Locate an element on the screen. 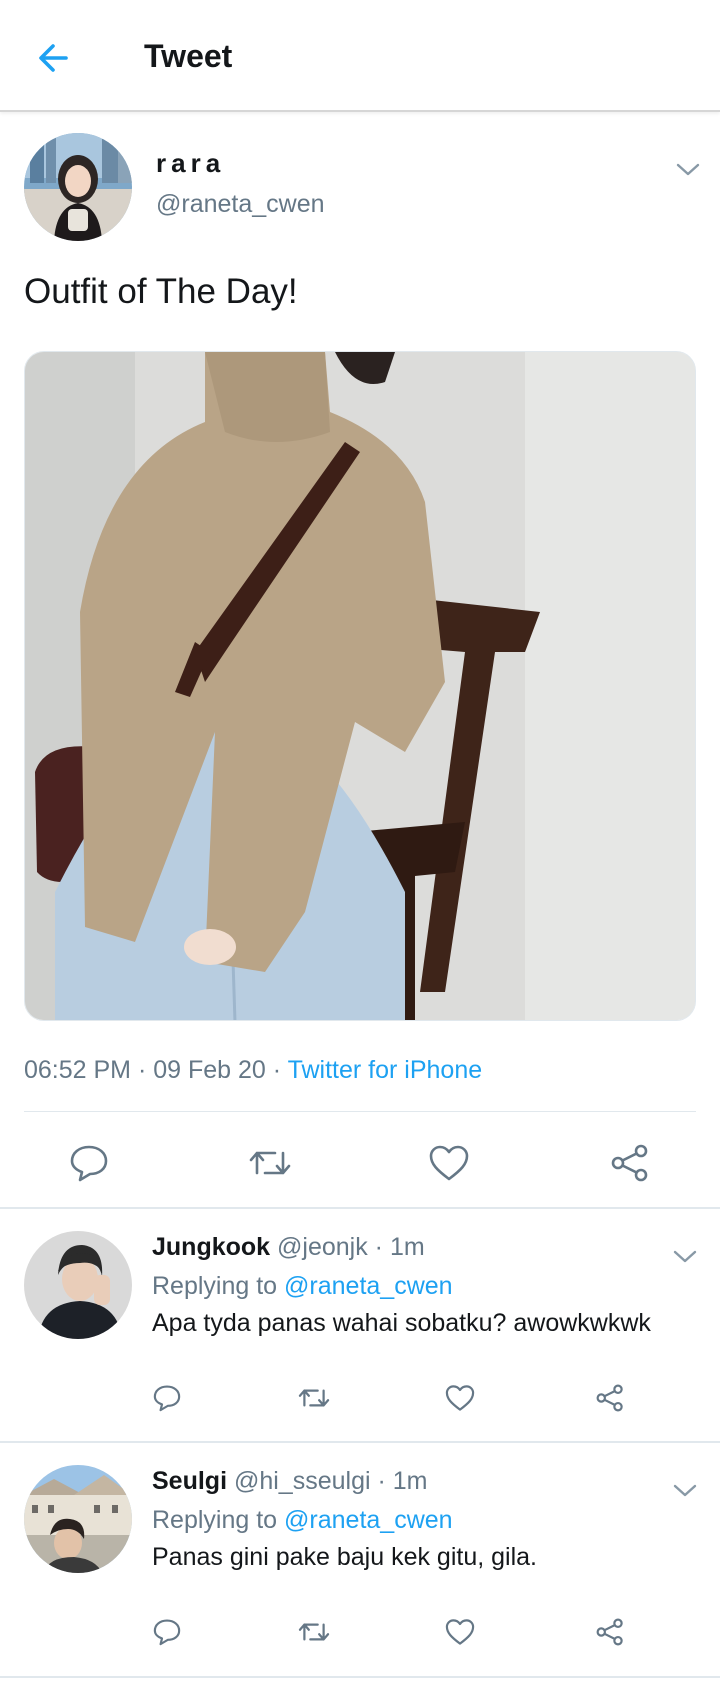 Image resolution: width=720 pixels, height=1681 pixels. reply-author-name: Seulgi is located at coordinates (189, 1481).